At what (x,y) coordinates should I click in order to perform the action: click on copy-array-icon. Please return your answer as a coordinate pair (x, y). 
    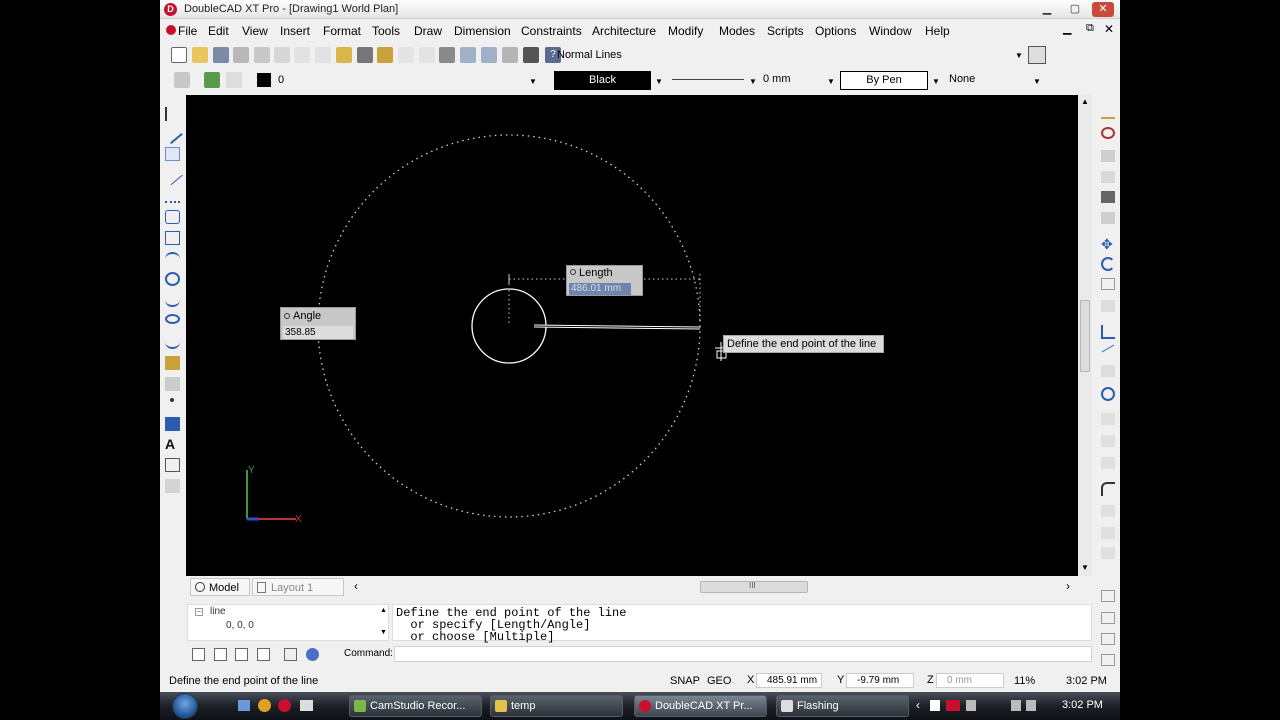
    Looking at the image, I should click on (1108, 156).